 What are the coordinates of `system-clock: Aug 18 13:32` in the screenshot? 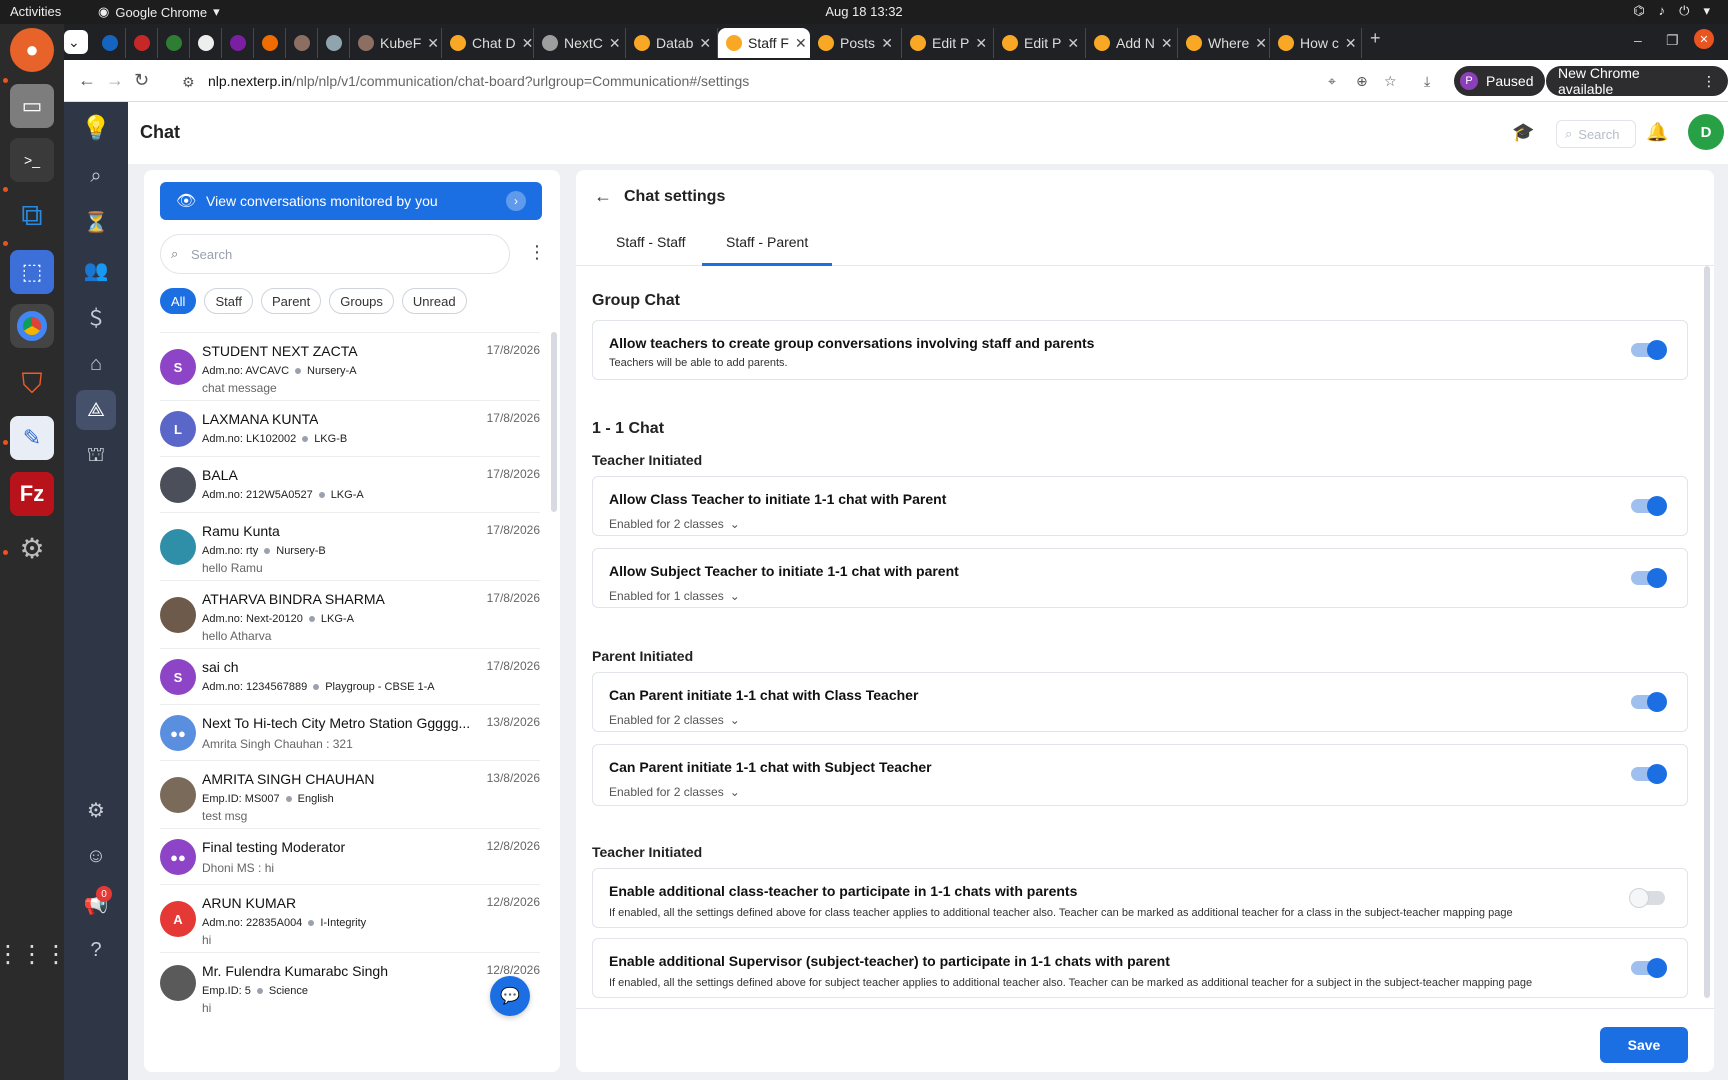 It's located at (864, 11).